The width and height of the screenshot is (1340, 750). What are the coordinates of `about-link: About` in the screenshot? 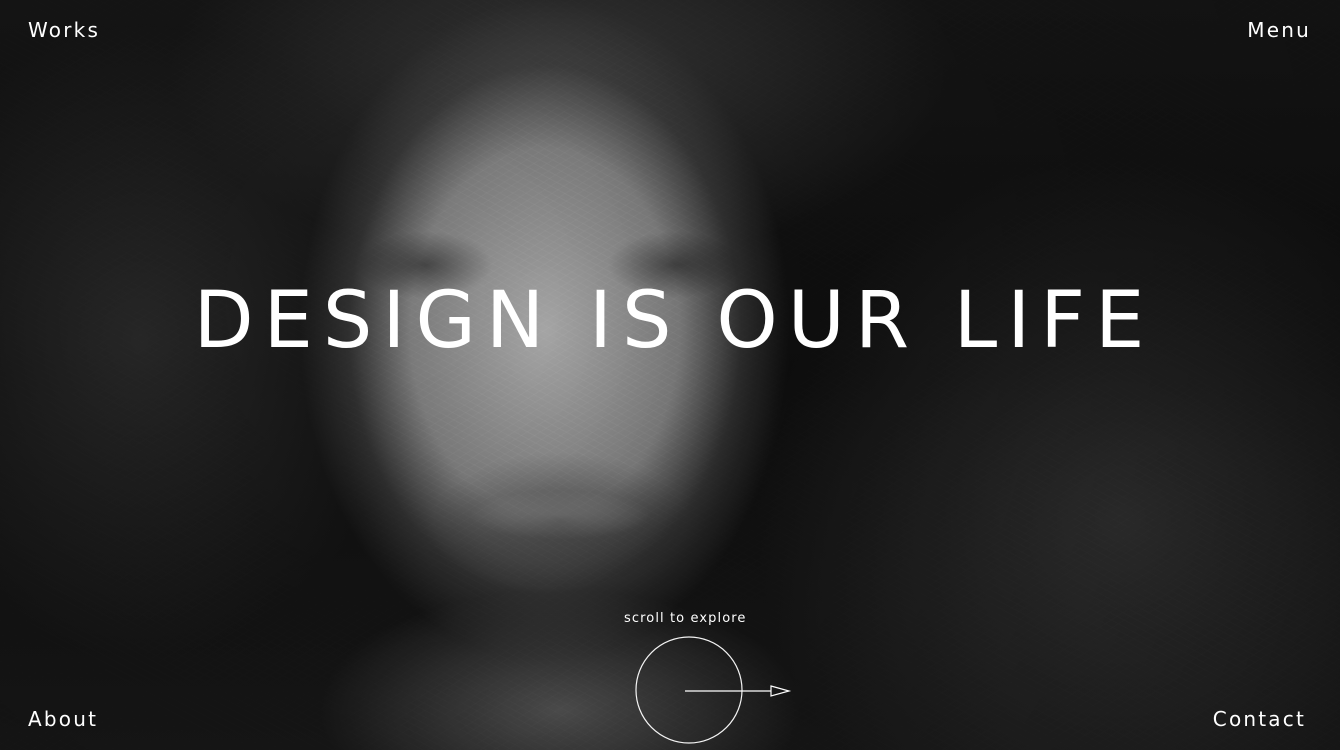 It's located at (63, 719).